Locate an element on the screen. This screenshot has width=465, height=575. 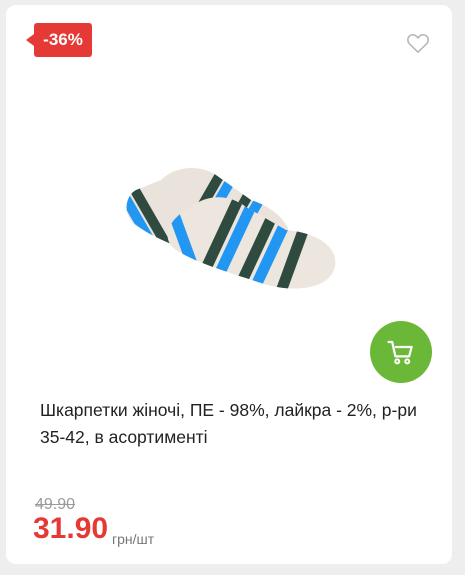
product-image is located at coordinates (236, 225).